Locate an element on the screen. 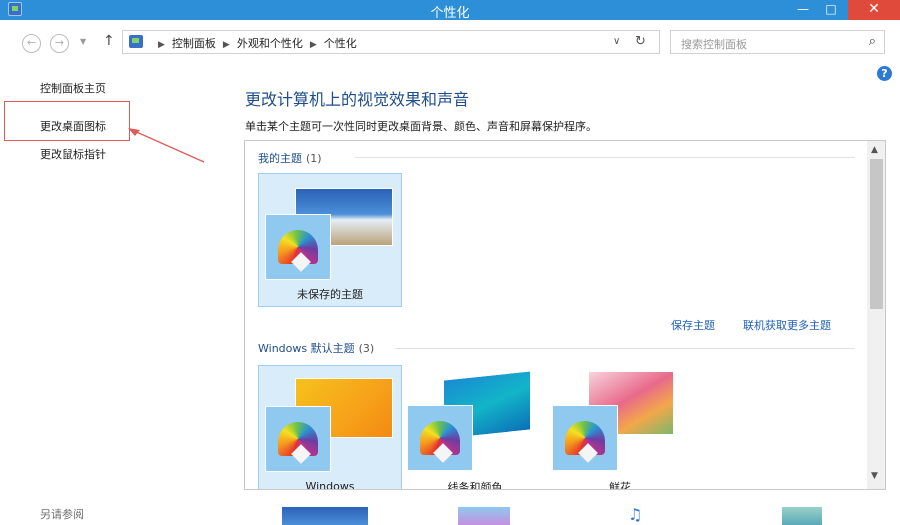 This screenshot has height=525, width=900. sounds-thumbnail: ♫ is located at coordinates (650, 516).